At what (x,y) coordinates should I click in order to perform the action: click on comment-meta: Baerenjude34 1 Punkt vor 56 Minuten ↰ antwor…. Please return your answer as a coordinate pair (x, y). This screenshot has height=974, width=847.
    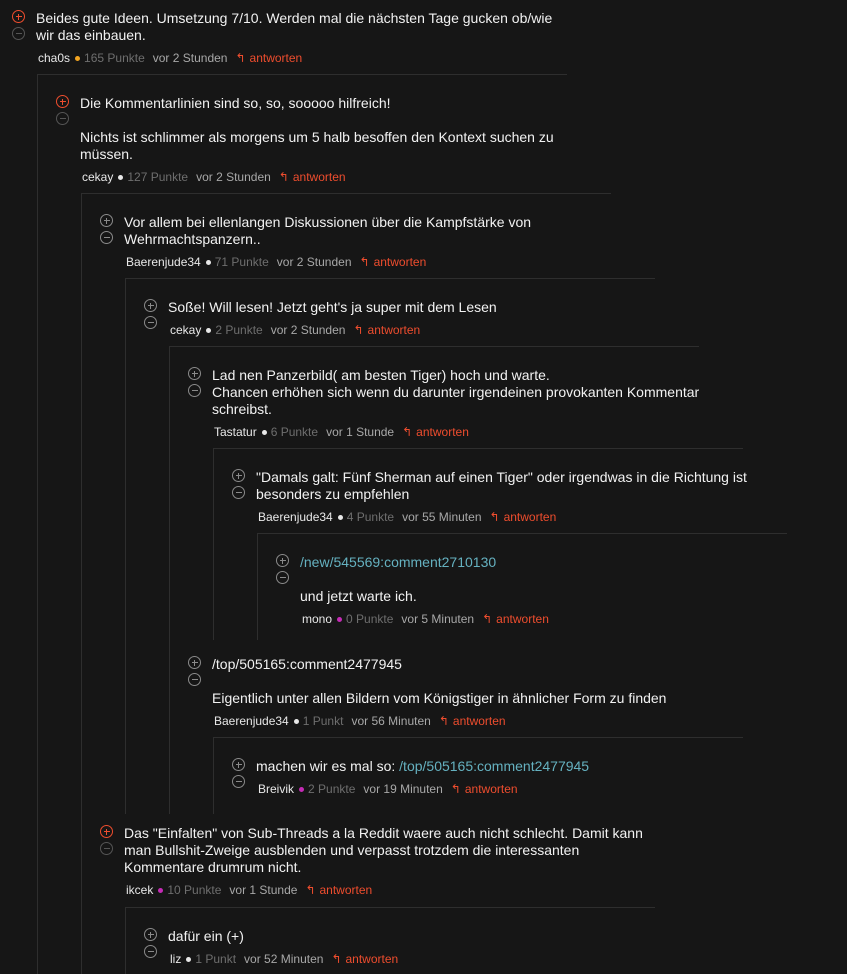
    Looking at the image, I should click on (483, 721).